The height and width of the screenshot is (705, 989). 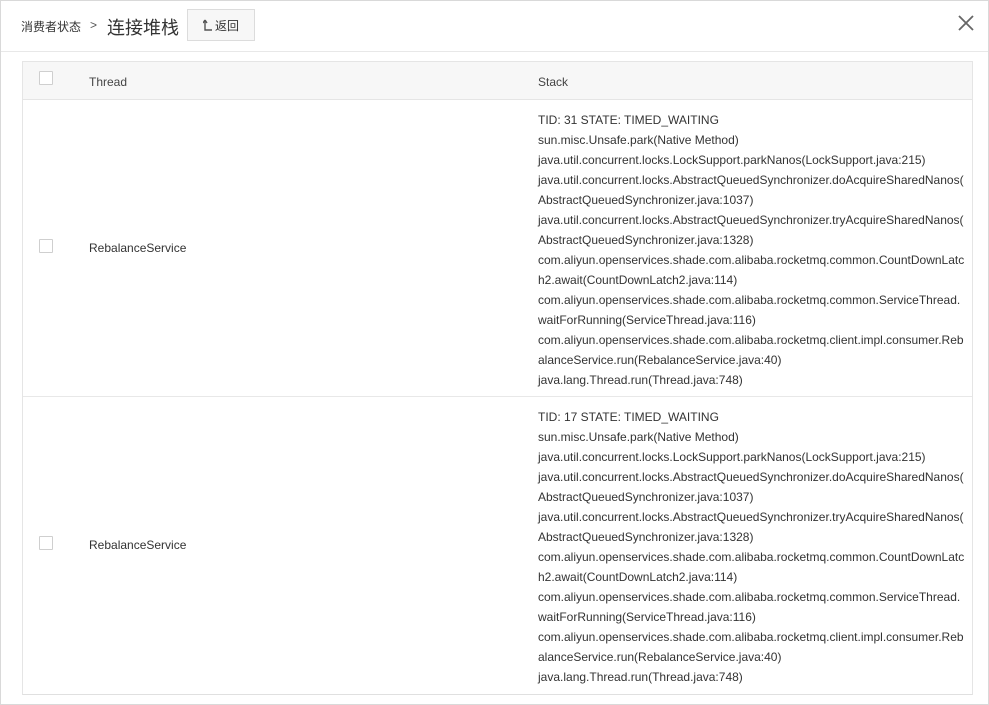 I want to click on table-header: Thread Stack, so click(x=497, y=81).